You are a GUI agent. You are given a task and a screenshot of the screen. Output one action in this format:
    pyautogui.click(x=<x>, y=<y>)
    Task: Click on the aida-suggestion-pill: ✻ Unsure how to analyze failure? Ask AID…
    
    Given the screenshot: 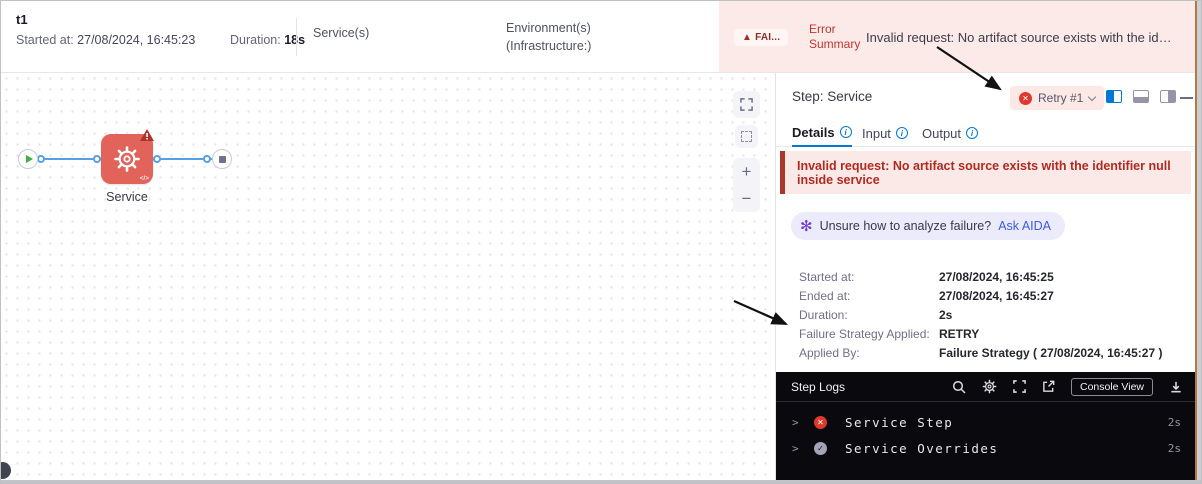 What is the action you would take?
    pyautogui.click(x=928, y=226)
    